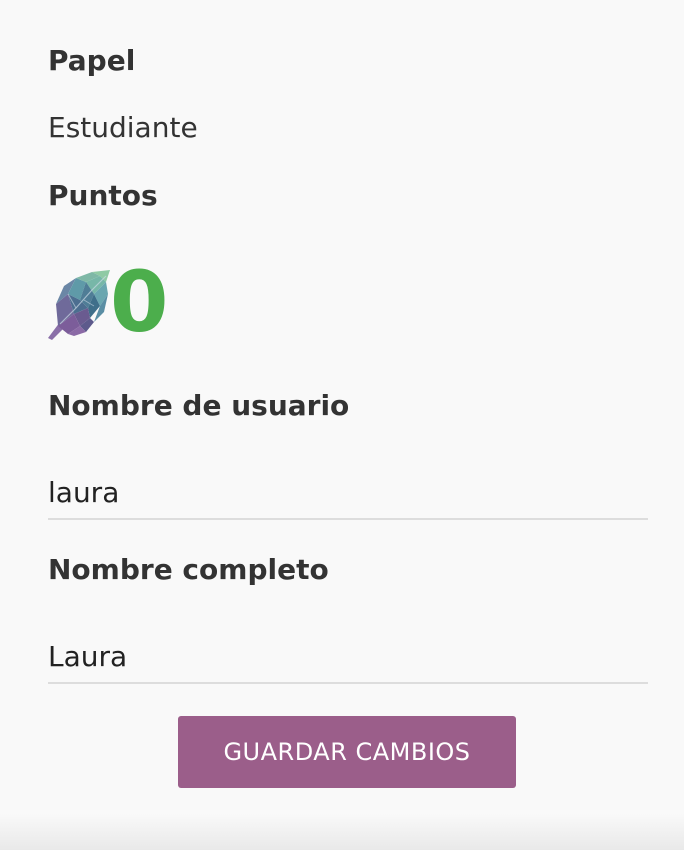  I want to click on leaf-icon, so click(79, 305).